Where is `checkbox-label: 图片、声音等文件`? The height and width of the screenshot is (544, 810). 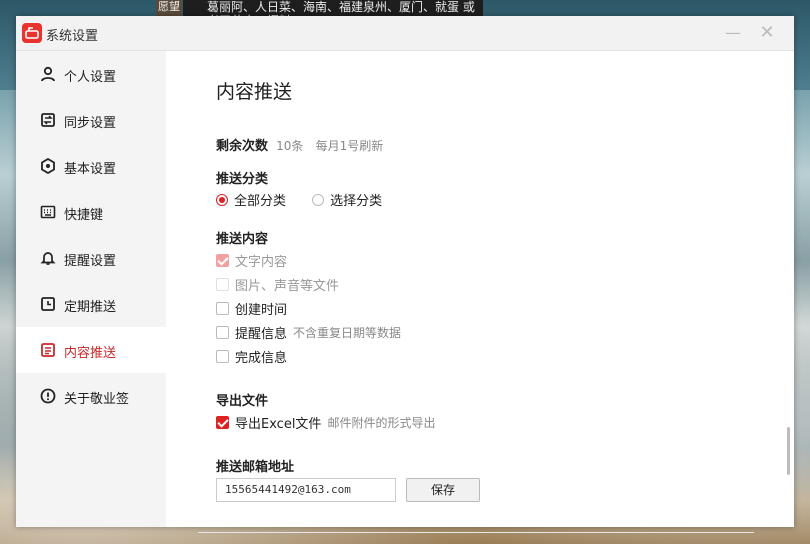 checkbox-label: 图片、声音等文件 is located at coordinates (287, 286).